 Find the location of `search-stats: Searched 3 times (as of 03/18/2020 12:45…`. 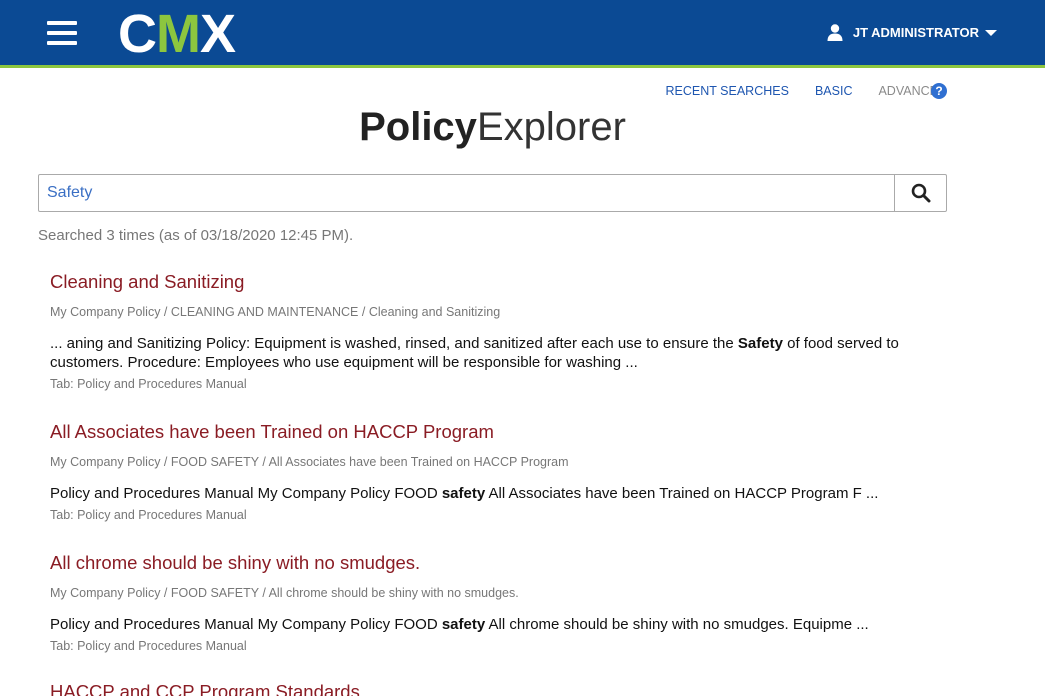

search-stats: Searched 3 times (as of 03/18/2020 12:45… is located at coordinates (196, 235).